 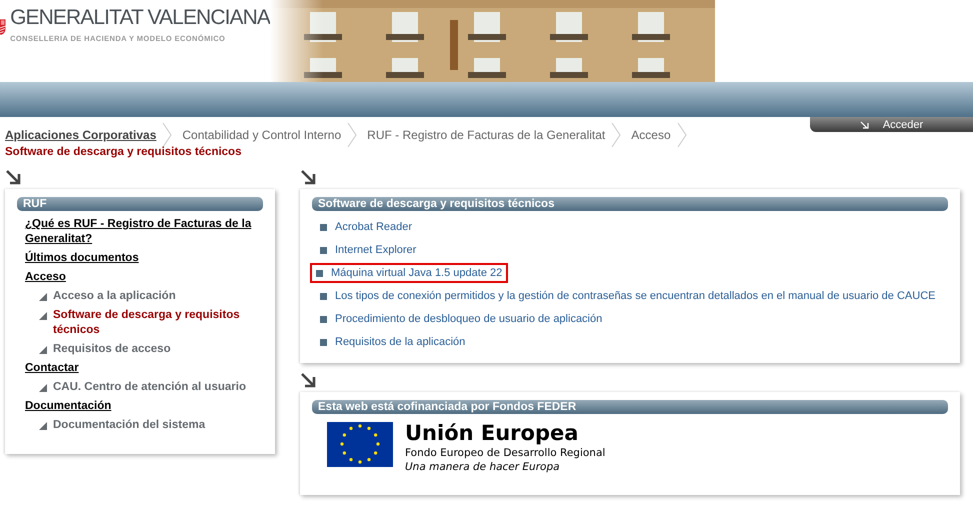 I want to click on sidebar-sublink: Requisitos de acceso, so click(x=151, y=349).